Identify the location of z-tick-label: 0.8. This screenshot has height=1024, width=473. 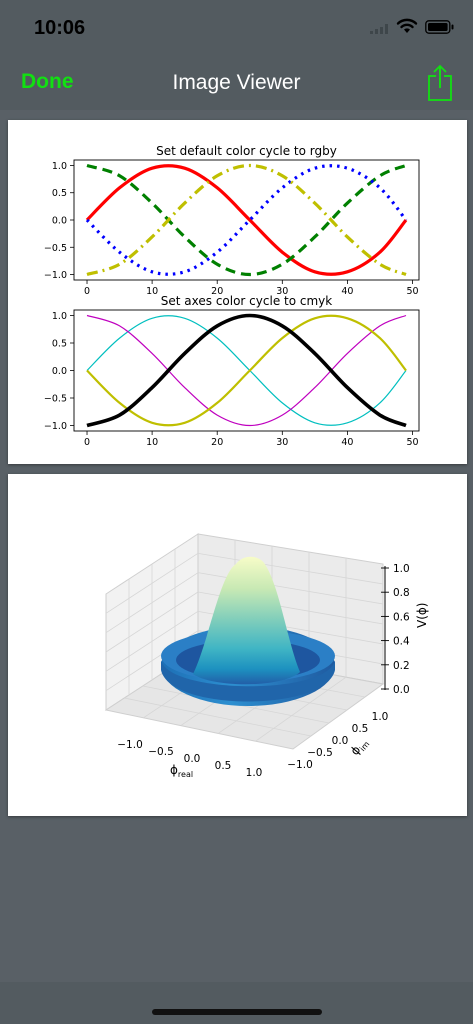
(401, 593).